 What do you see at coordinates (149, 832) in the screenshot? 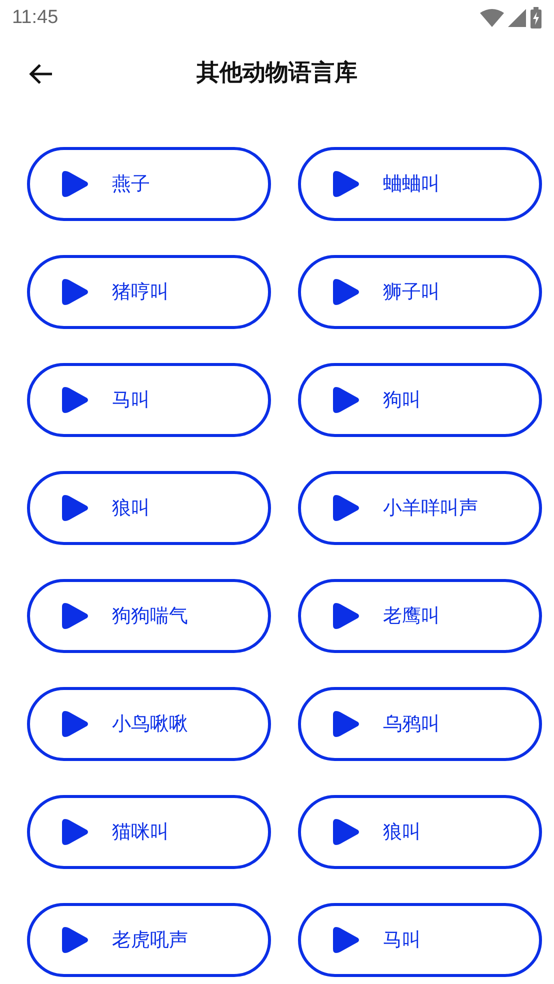
I see `sound-button: 猫咪叫` at bounding box center [149, 832].